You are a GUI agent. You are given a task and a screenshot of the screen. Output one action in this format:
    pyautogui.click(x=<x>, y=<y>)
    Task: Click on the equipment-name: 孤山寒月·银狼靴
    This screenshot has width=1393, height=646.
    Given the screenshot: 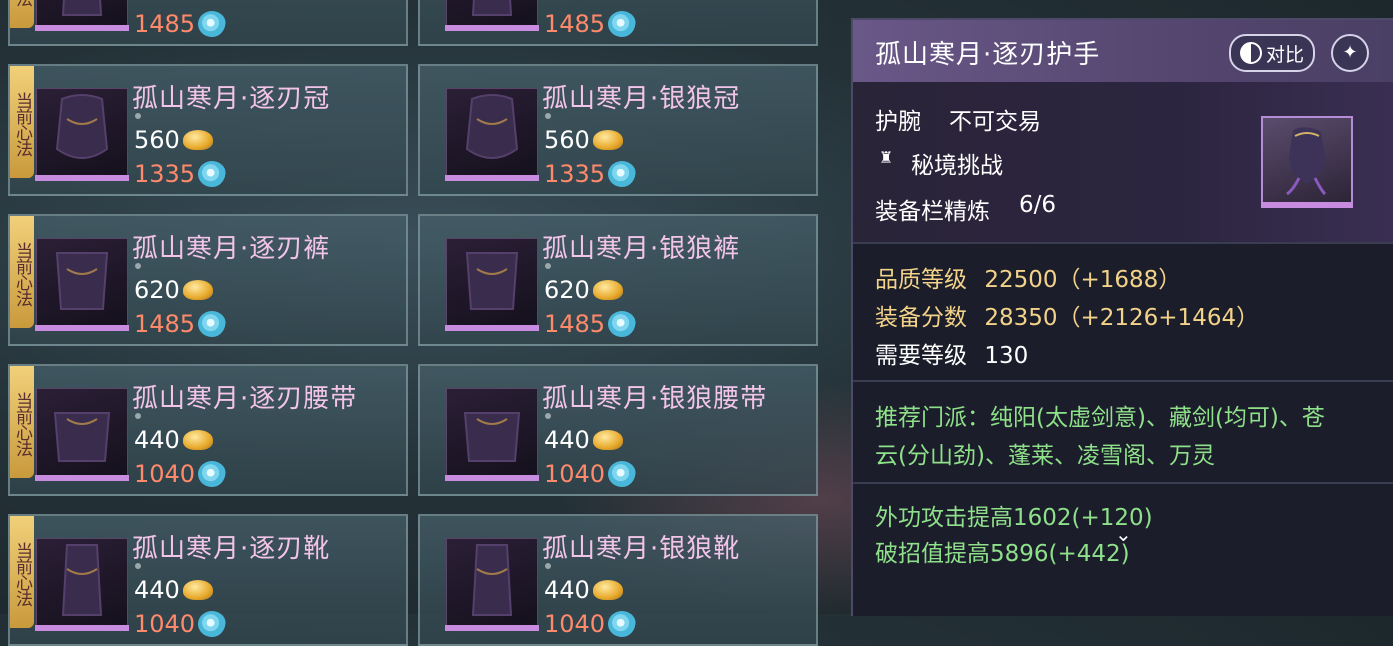 What is the action you would take?
    pyautogui.click(x=641, y=549)
    